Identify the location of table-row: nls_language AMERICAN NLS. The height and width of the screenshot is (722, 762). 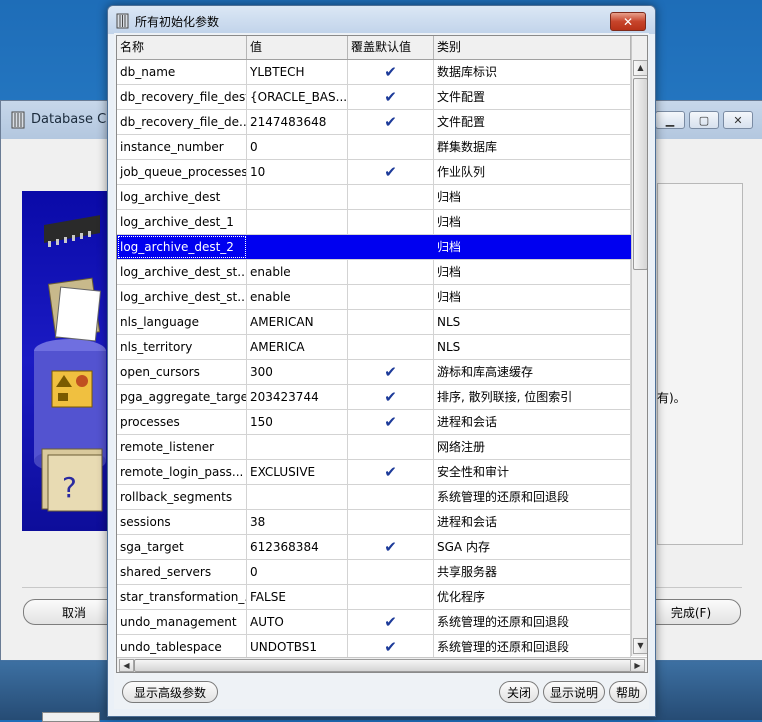
(374, 322).